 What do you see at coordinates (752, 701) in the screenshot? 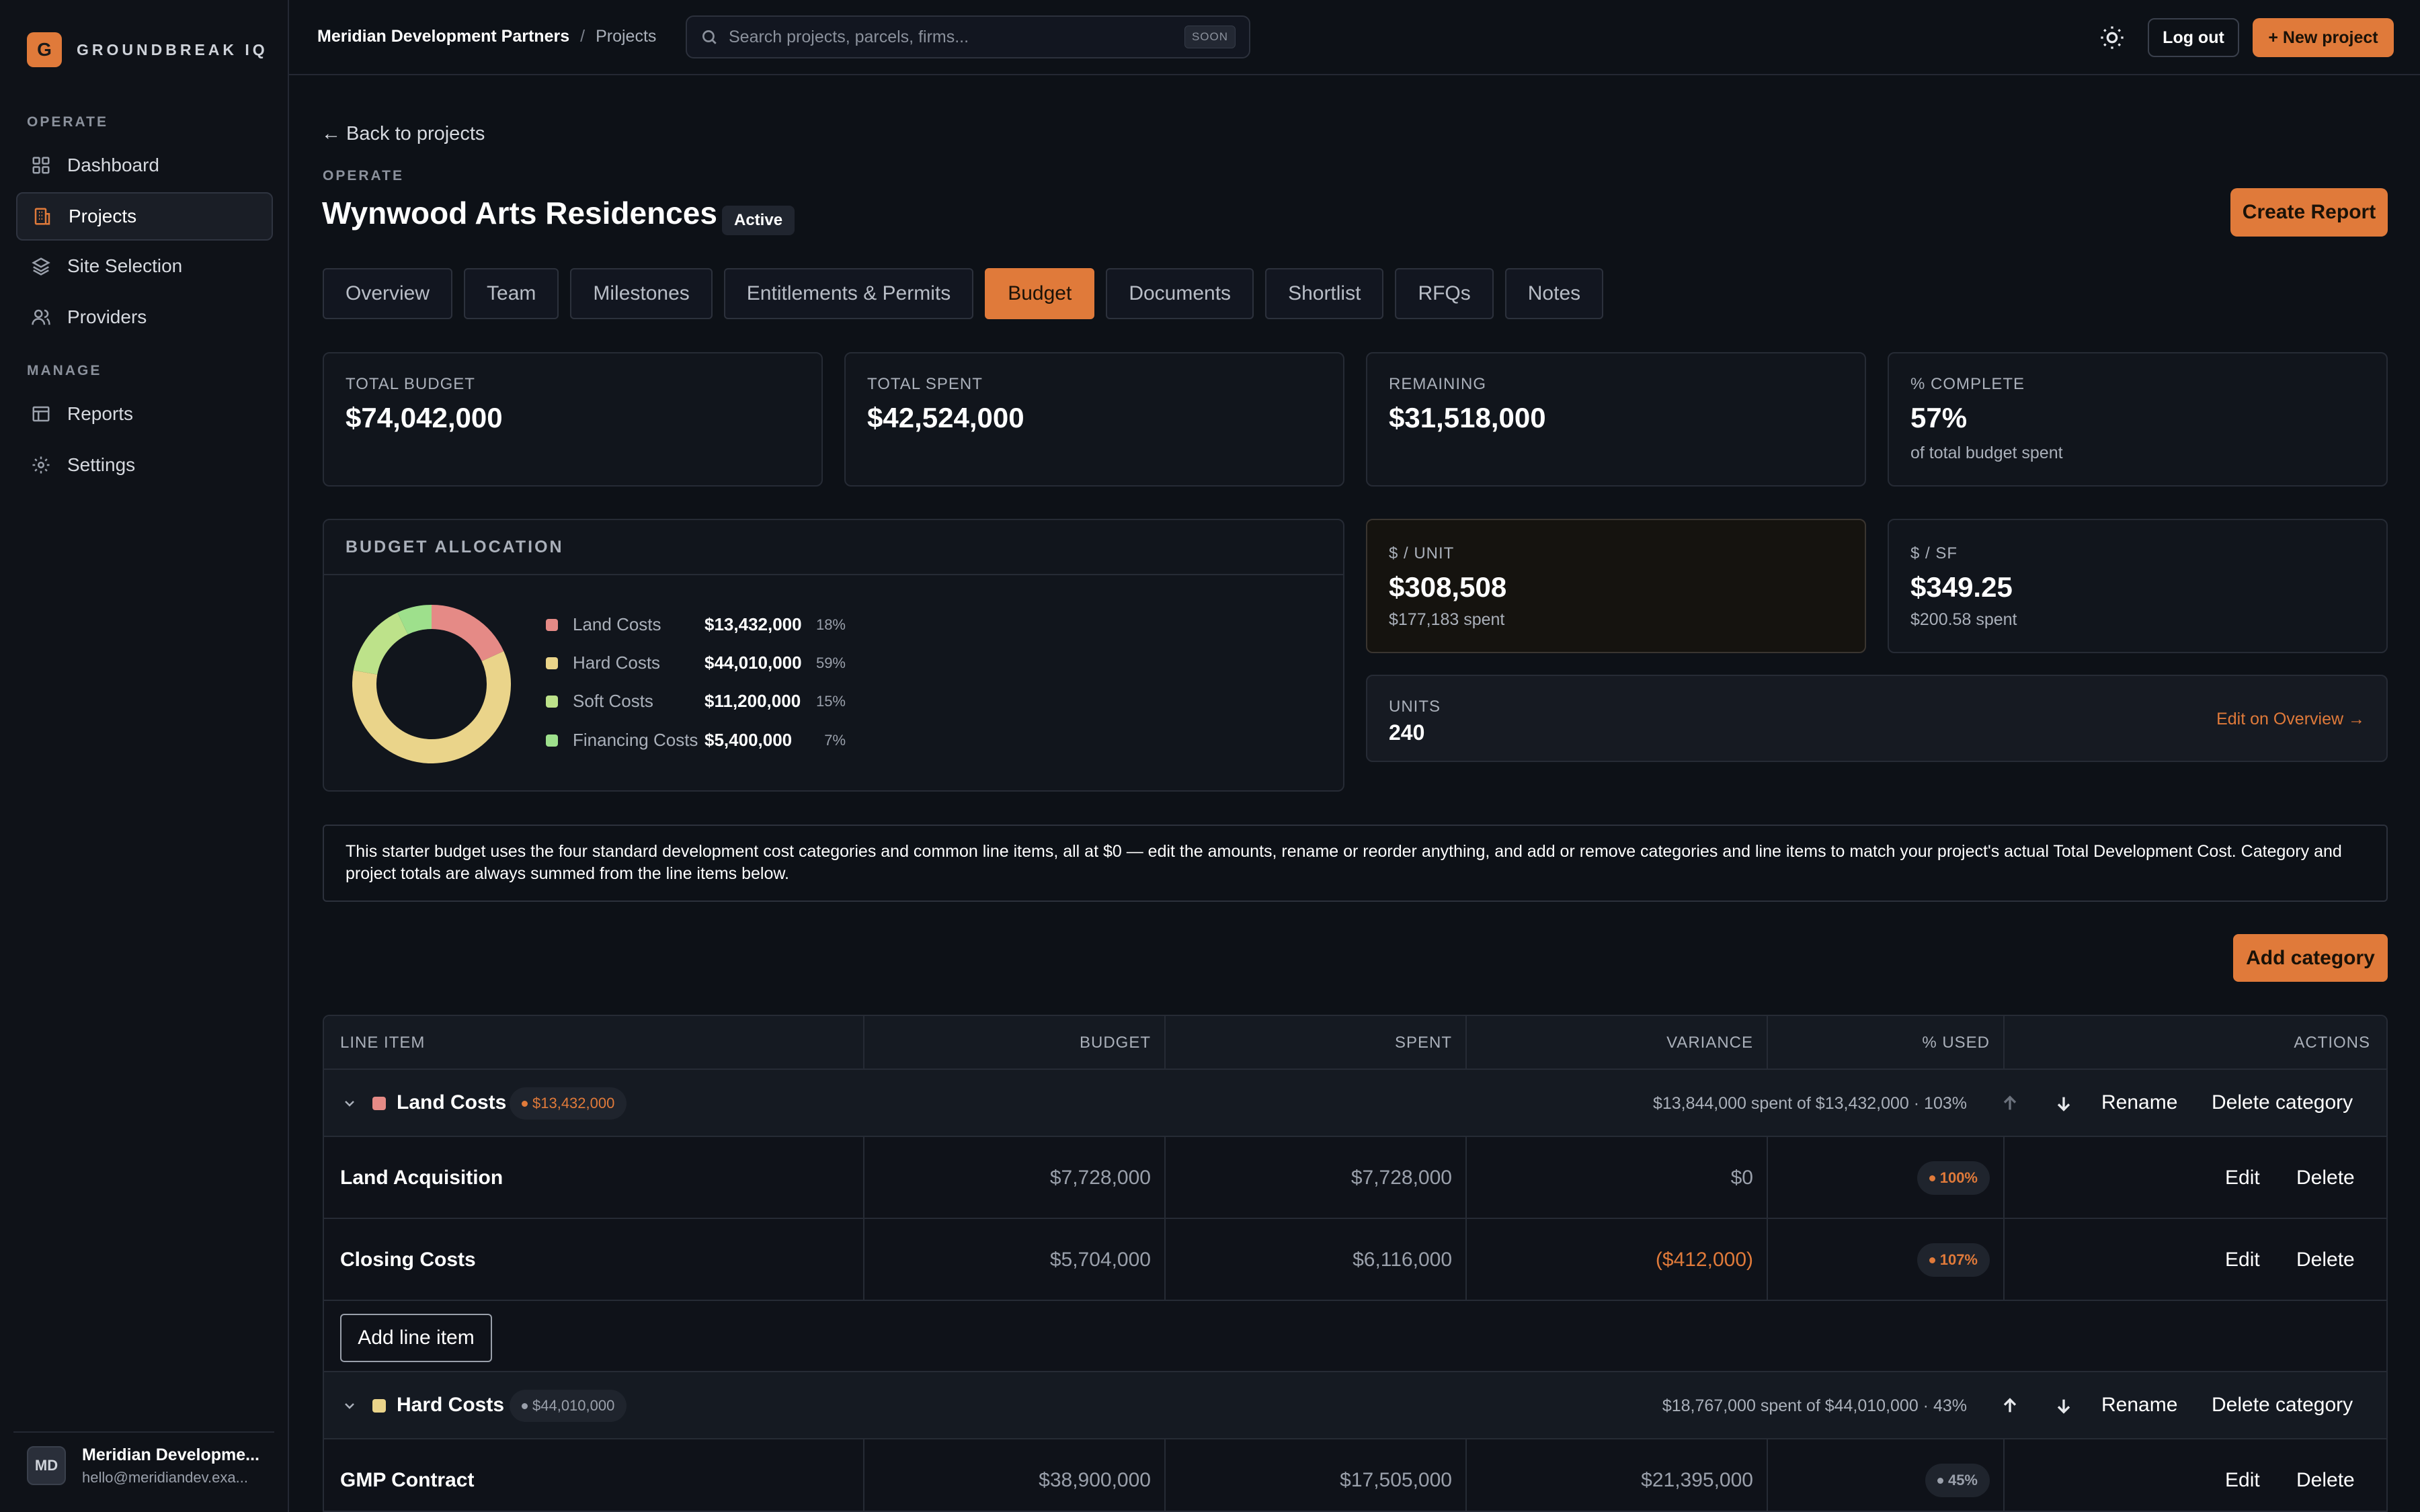
I see `legend-value: $11,200,000` at bounding box center [752, 701].